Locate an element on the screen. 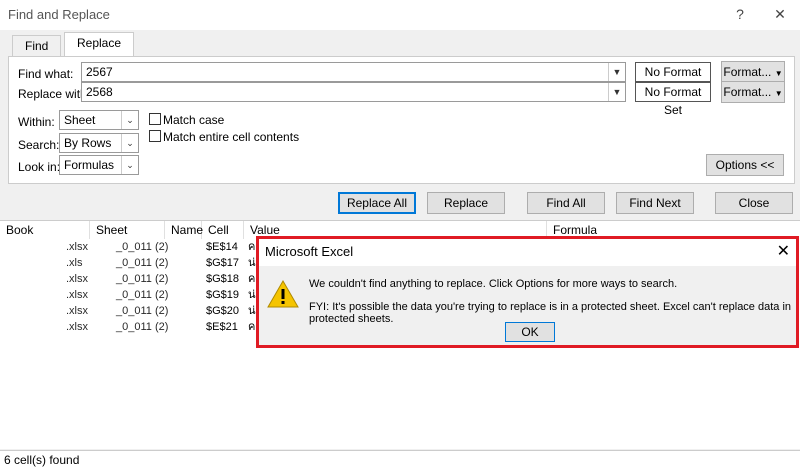  find-what-value: 2567 is located at coordinates (99, 72).